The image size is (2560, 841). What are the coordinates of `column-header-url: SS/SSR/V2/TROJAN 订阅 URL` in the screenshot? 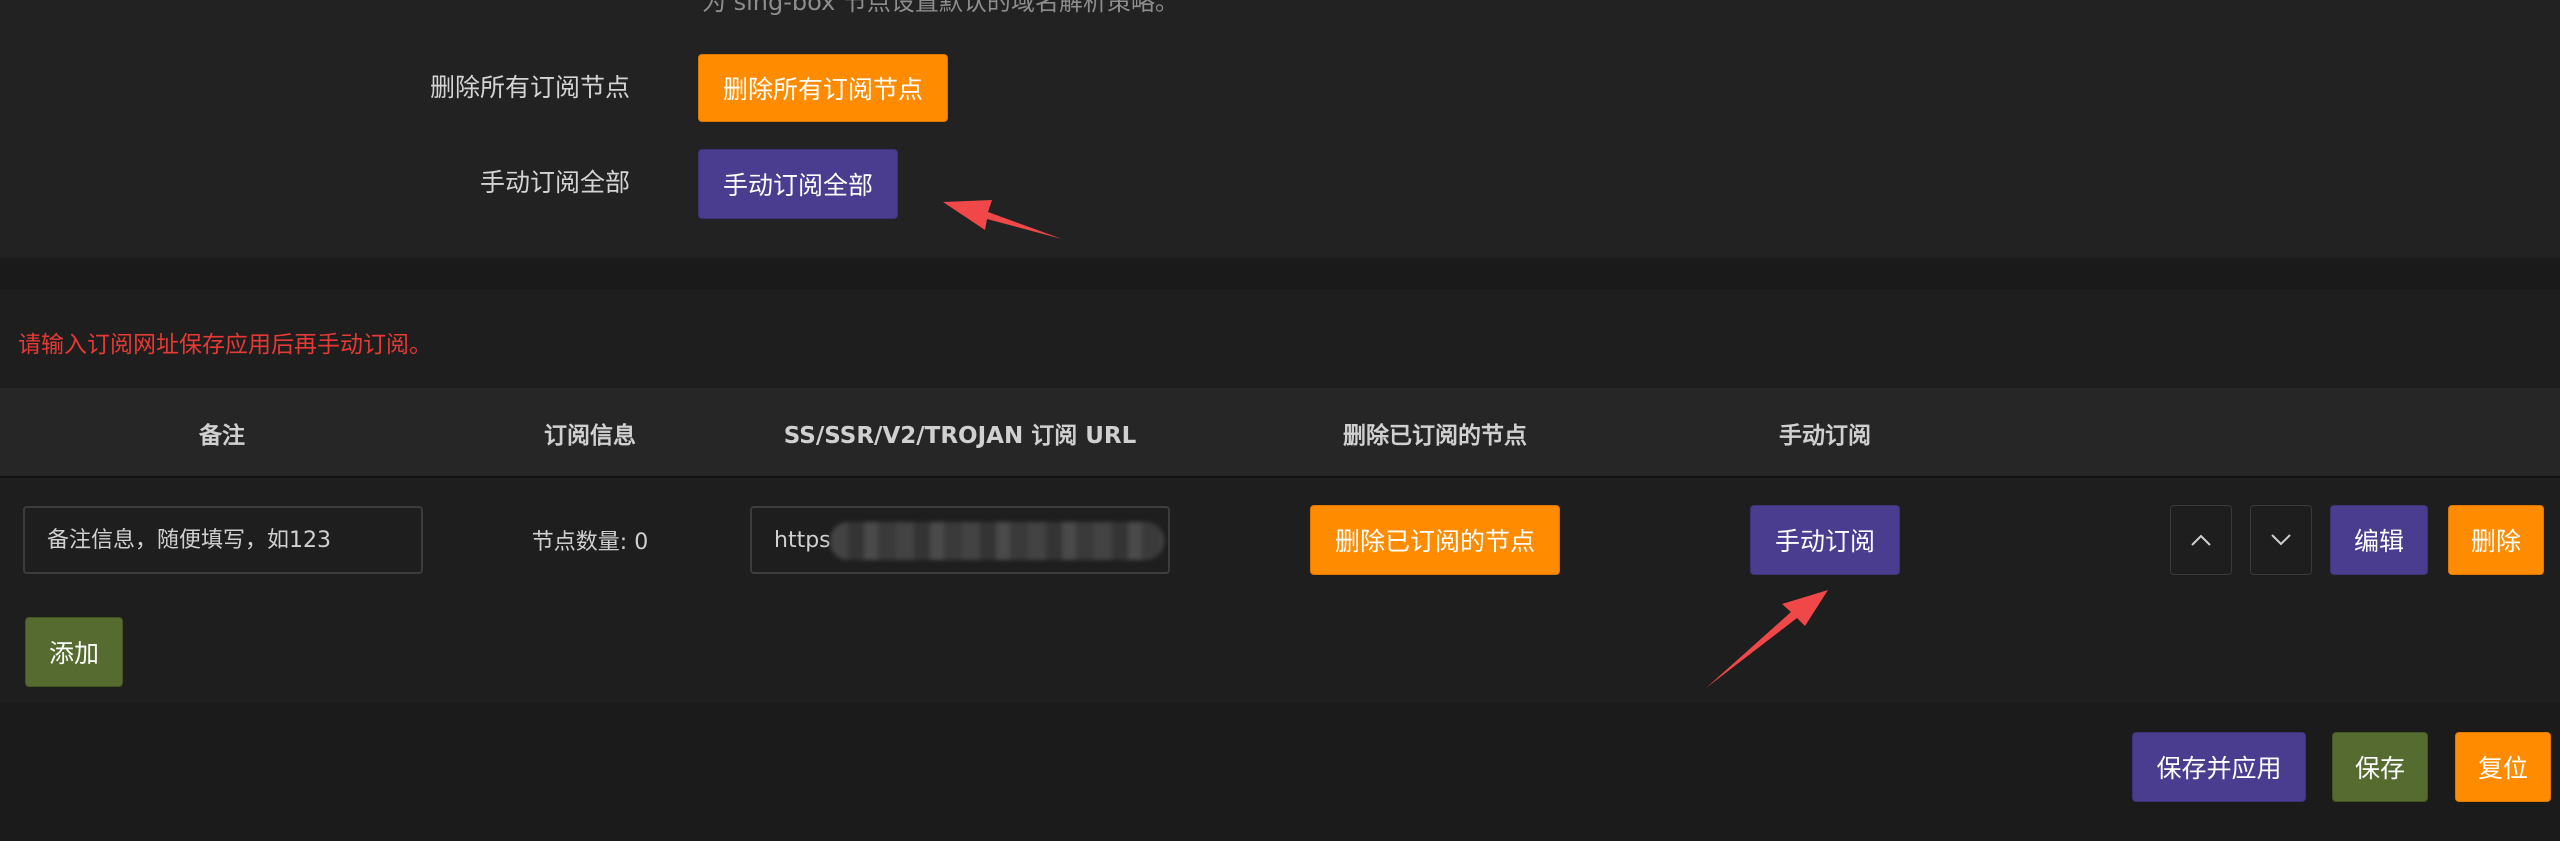 It's located at (960, 436).